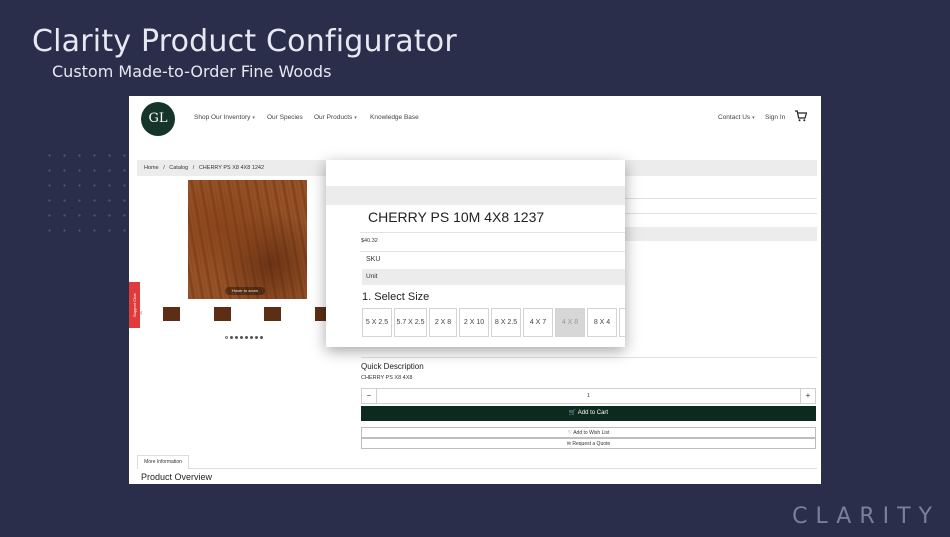 The image size is (950, 537). Describe the element at coordinates (475, 195) in the screenshot. I see `popup-header-band` at that location.